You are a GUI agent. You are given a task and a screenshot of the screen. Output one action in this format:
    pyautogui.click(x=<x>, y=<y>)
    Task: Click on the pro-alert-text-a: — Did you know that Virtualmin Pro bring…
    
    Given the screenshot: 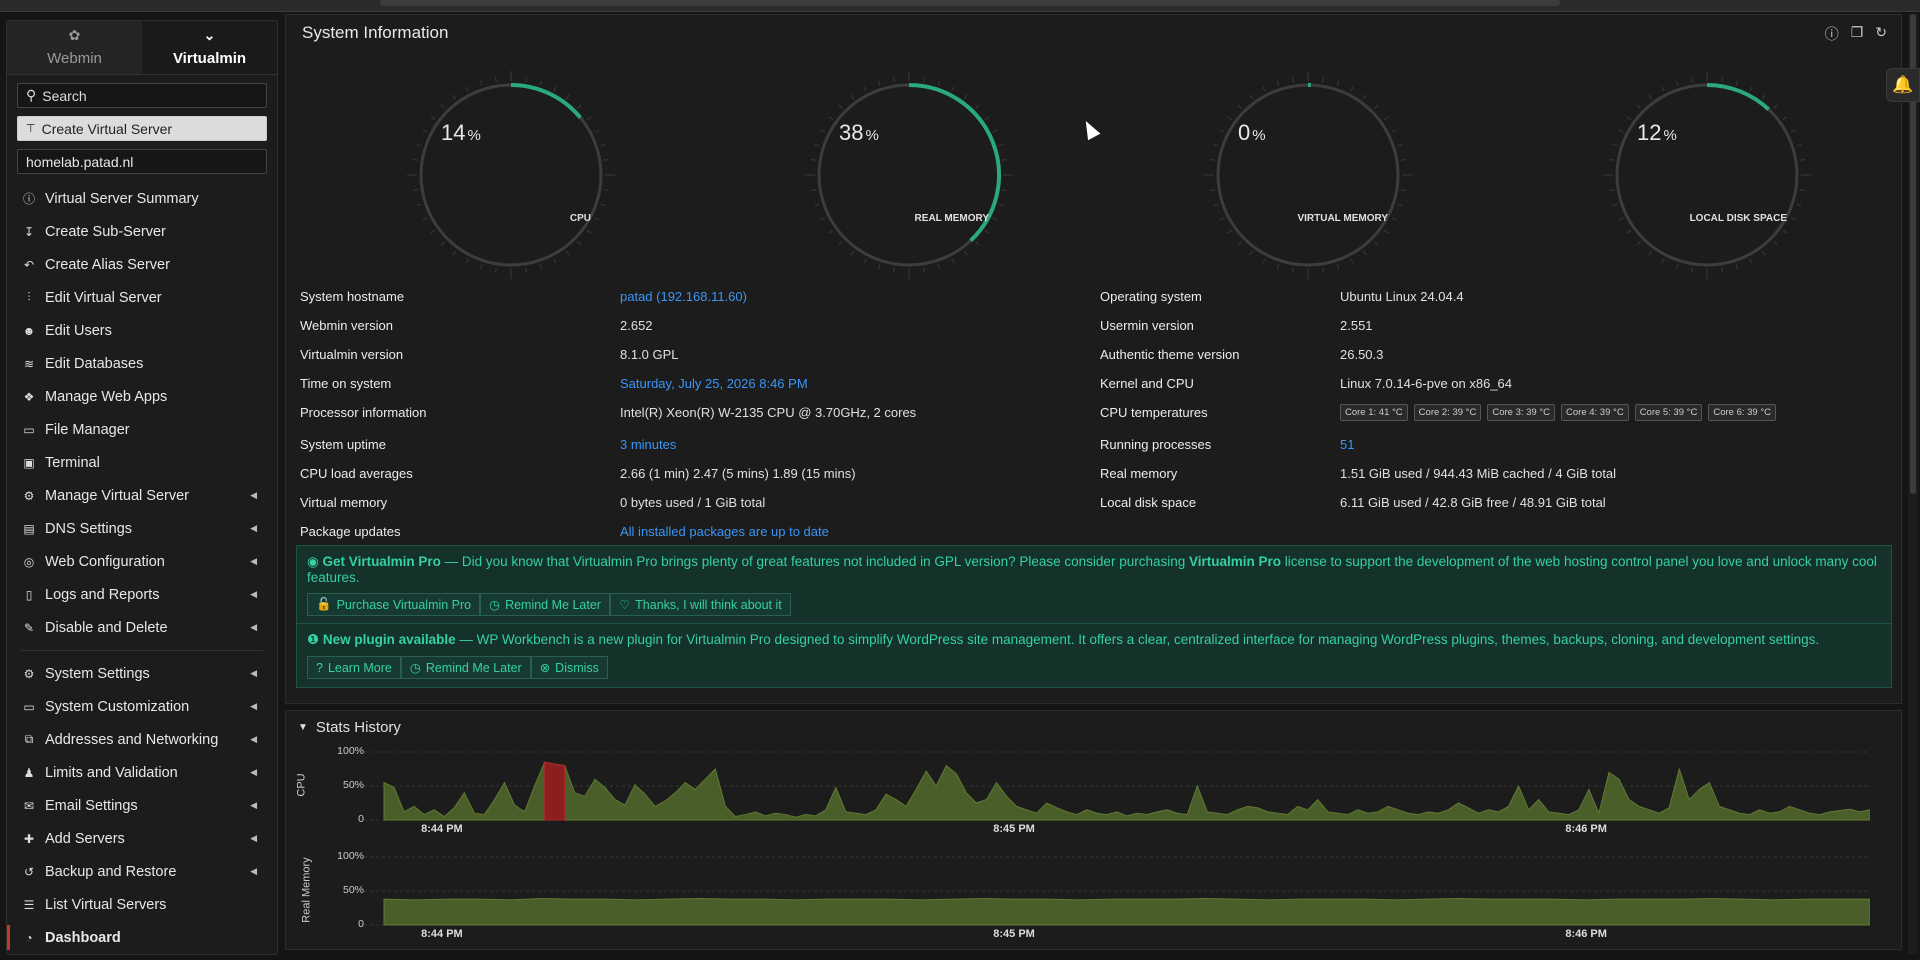 What is the action you would take?
    pyautogui.click(x=814, y=561)
    